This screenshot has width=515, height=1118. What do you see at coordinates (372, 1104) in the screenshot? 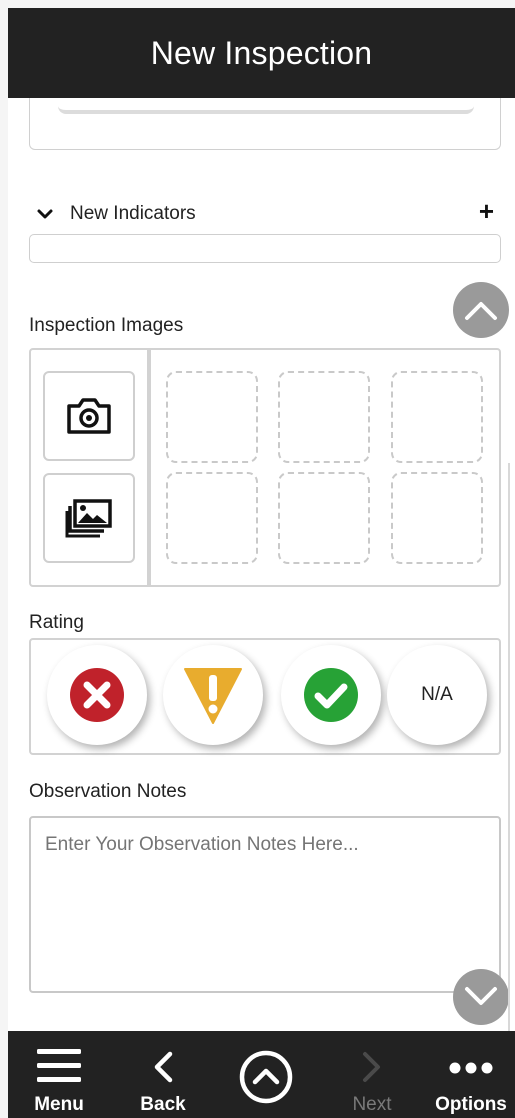
I see `nav-next-label: Next` at bounding box center [372, 1104].